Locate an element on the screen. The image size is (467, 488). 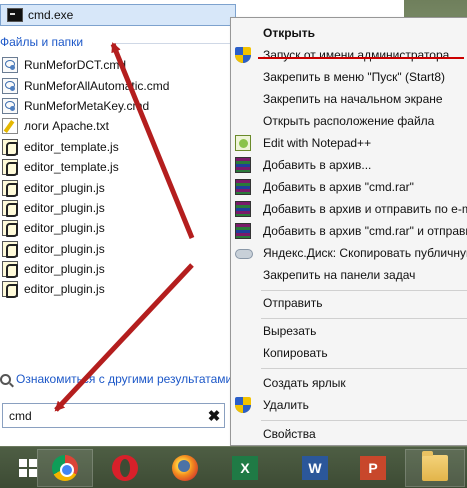
taskbar-excel: X is located at coordinates (245, 468).